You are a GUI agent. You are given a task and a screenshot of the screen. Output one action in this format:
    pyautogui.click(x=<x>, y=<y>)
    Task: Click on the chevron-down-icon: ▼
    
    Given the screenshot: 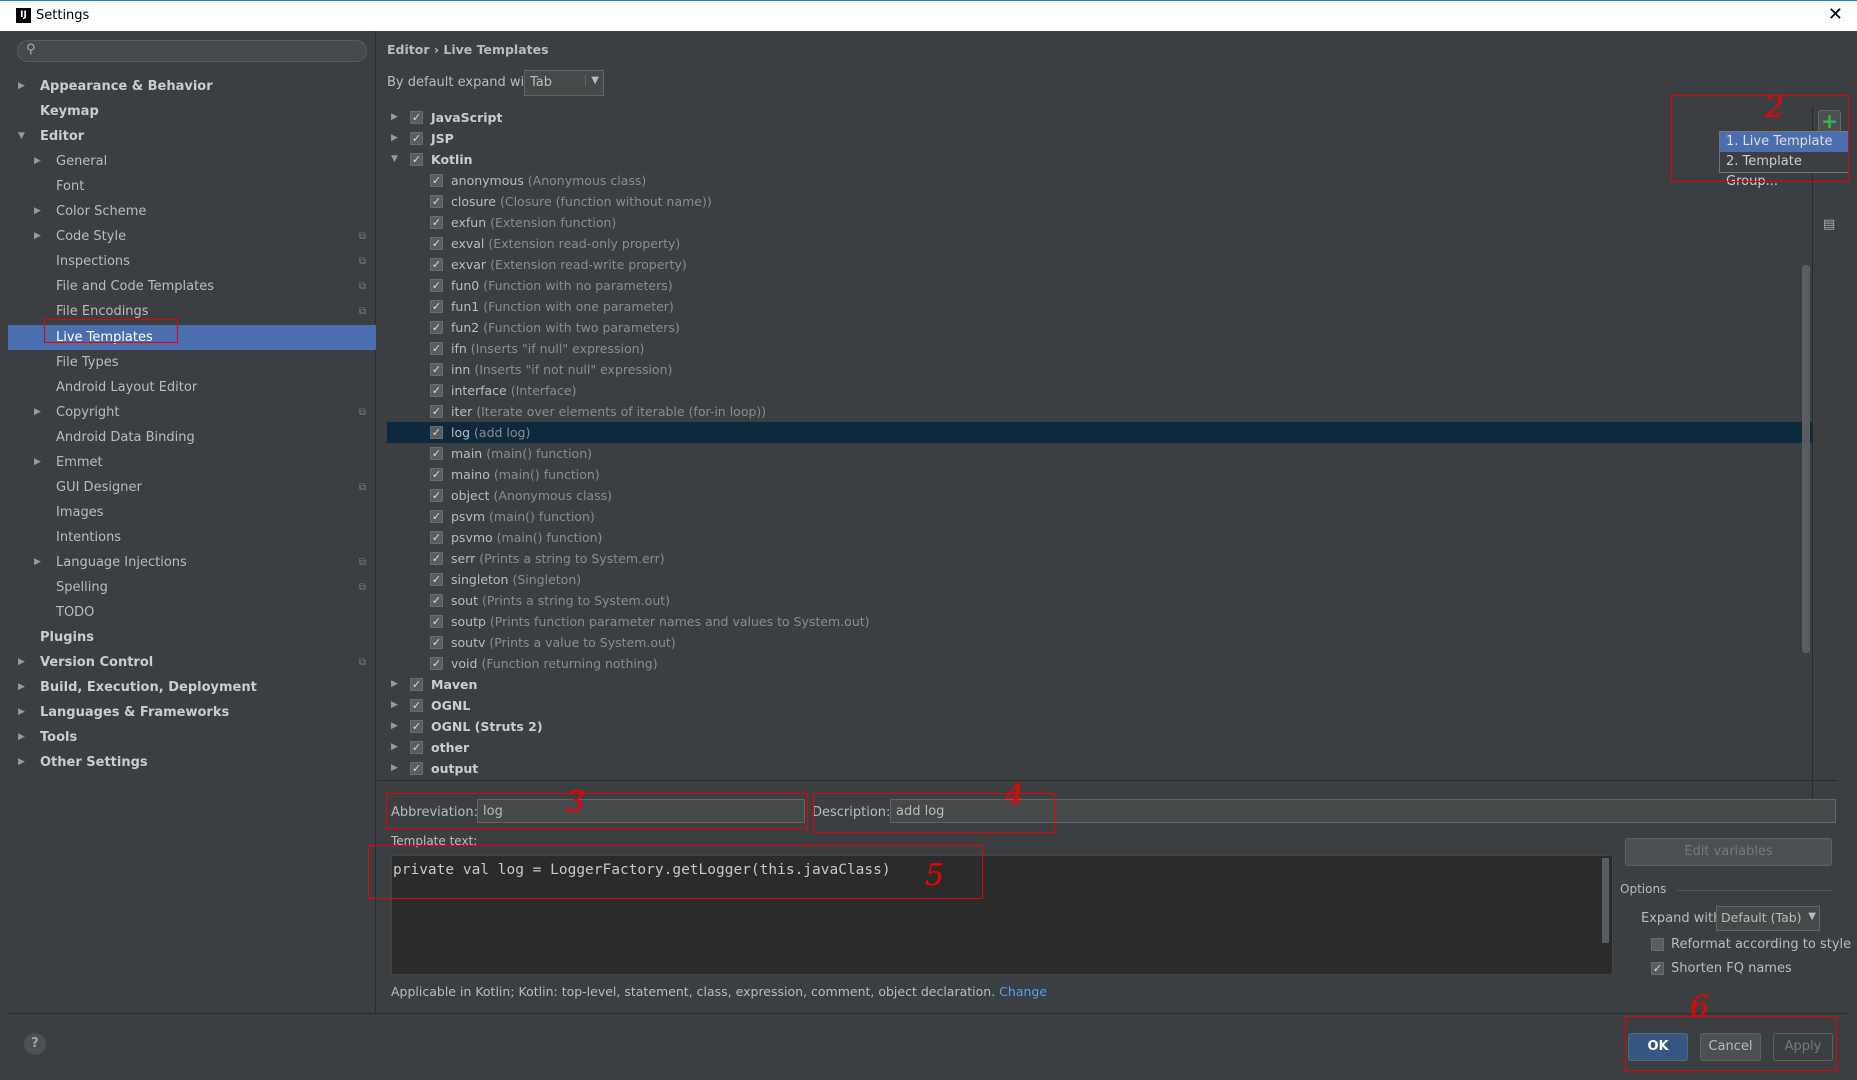 What is the action you would take?
    pyautogui.click(x=394, y=159)
    